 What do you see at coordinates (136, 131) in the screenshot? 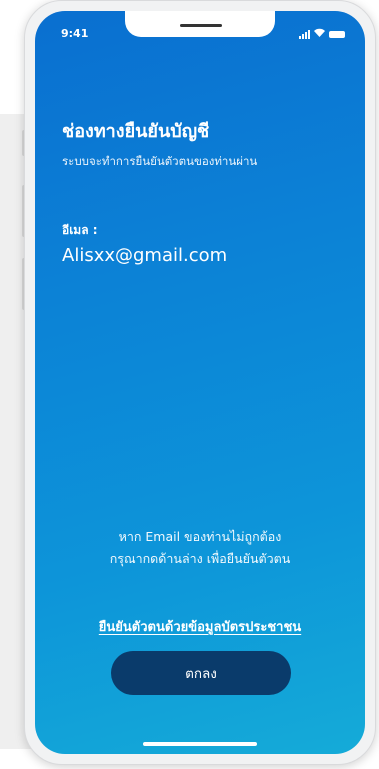
I see `page-title: ช่องทางยืนยันบัญชี` at bounding box center [136, 131].